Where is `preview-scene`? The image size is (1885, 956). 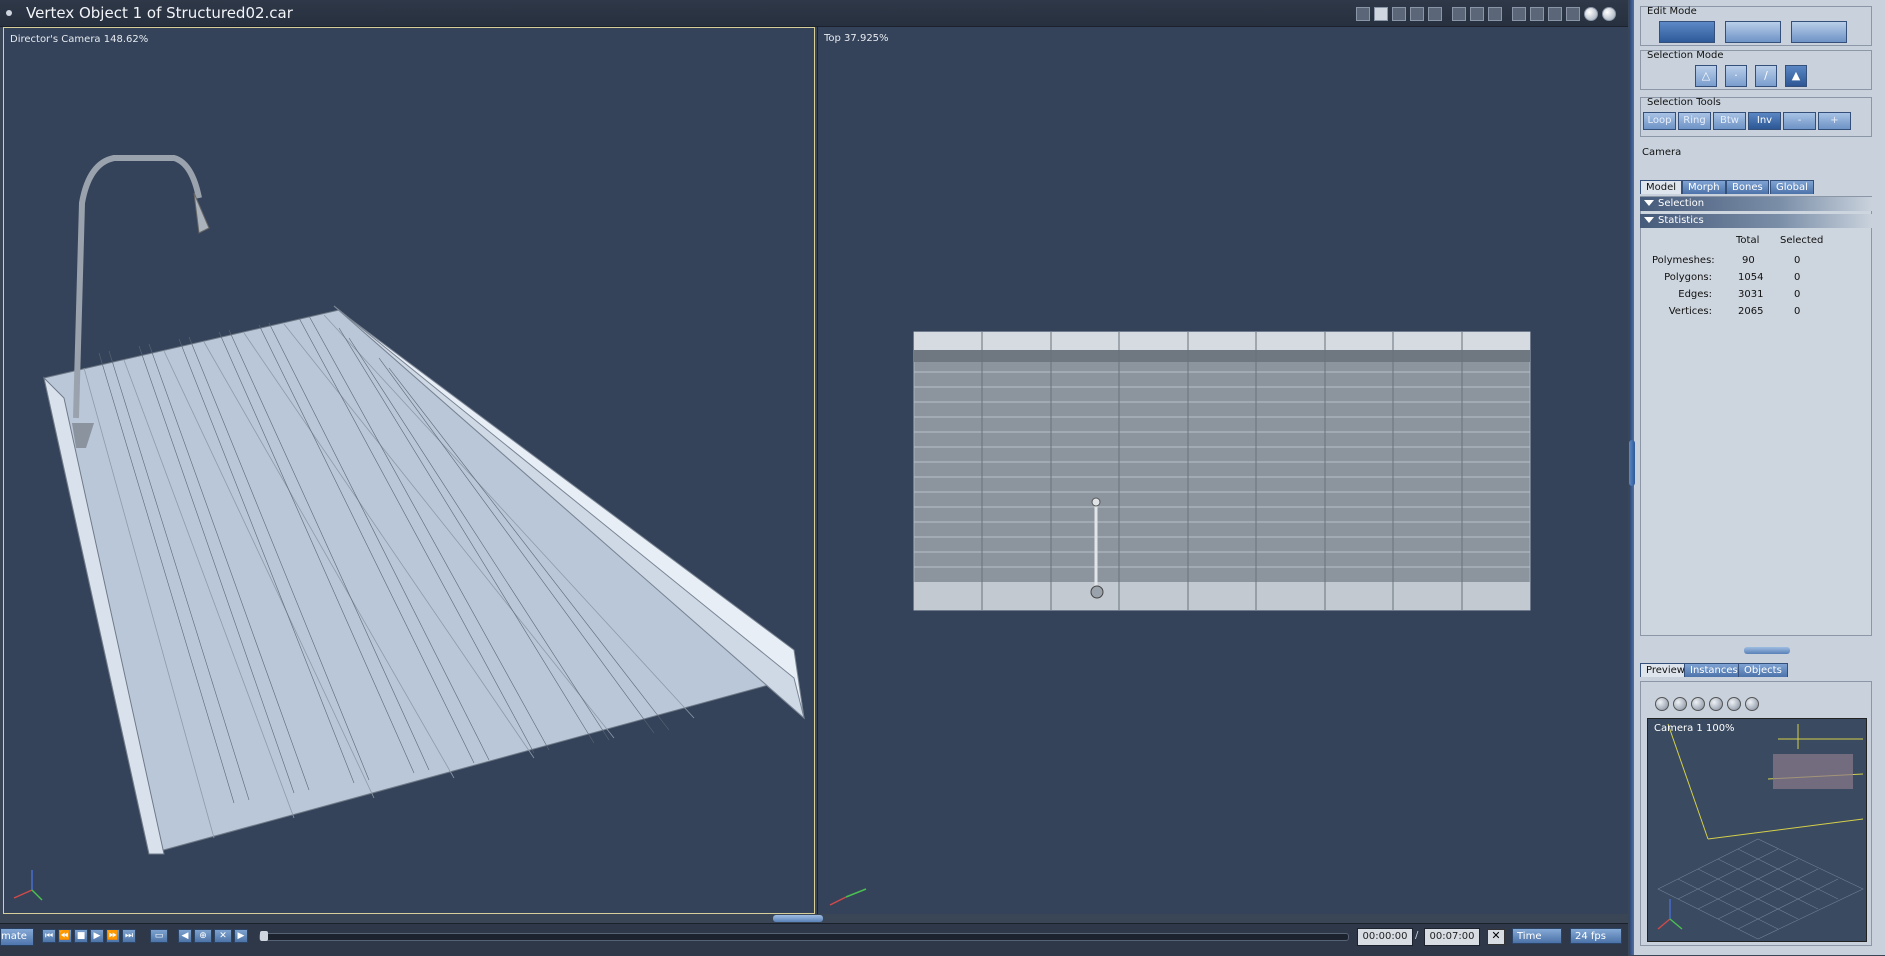
preview-scene is located at coordinates (1760, 831).